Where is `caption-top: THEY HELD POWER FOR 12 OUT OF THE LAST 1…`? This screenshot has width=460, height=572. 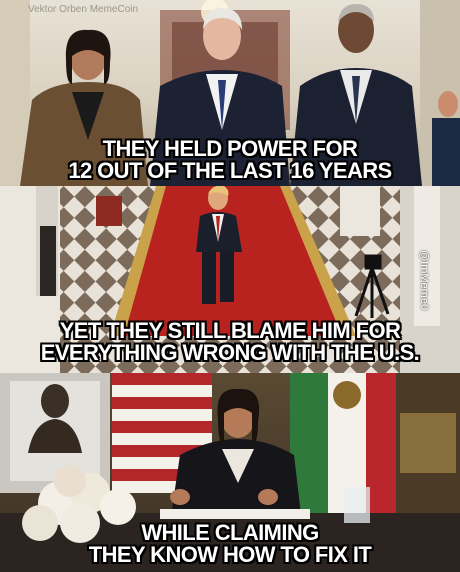
caption-top: THEY HELD POWER FOR 12 OUT OF THE LAST 1… is located at coordinates (230, 160).